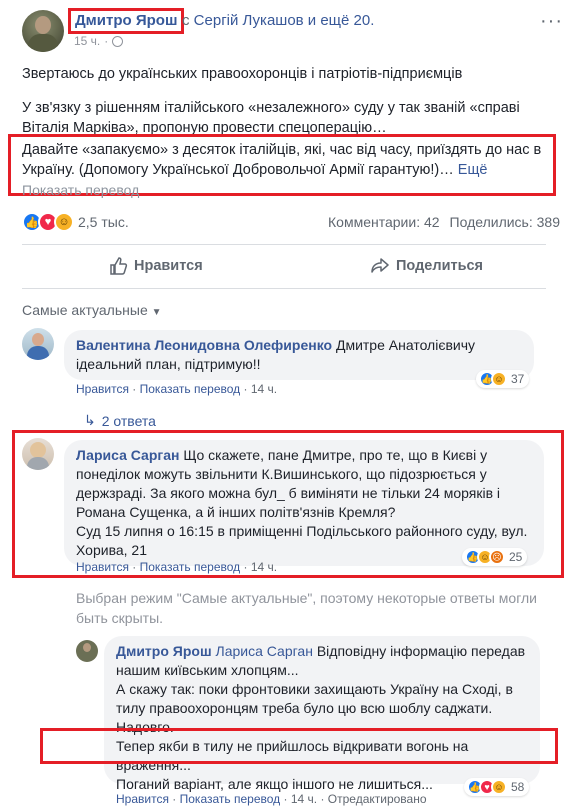  I want to click on reply-author-avatar, so click(87, 651).